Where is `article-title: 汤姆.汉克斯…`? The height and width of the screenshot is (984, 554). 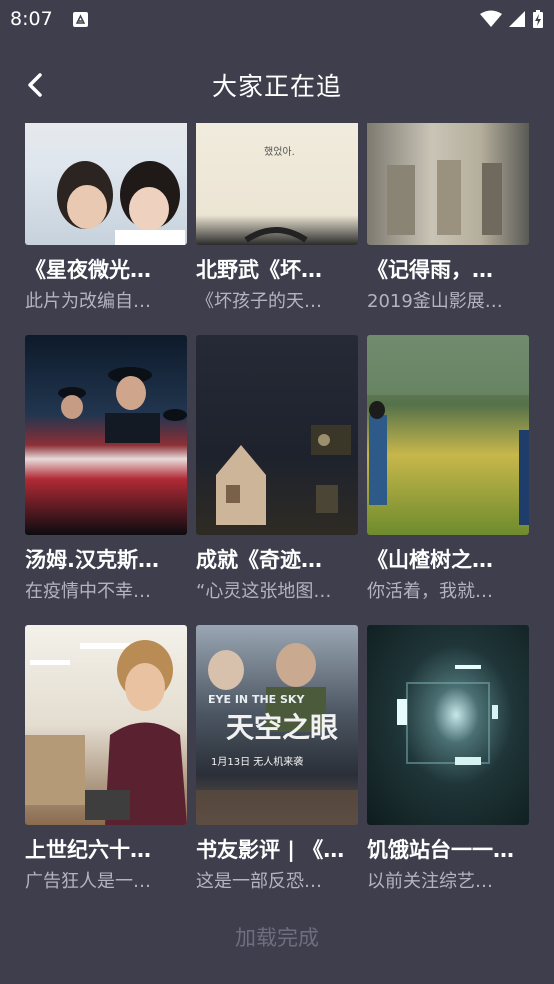
article-title: 汤姆.汉克斯… is located at coordinates (92, 560).